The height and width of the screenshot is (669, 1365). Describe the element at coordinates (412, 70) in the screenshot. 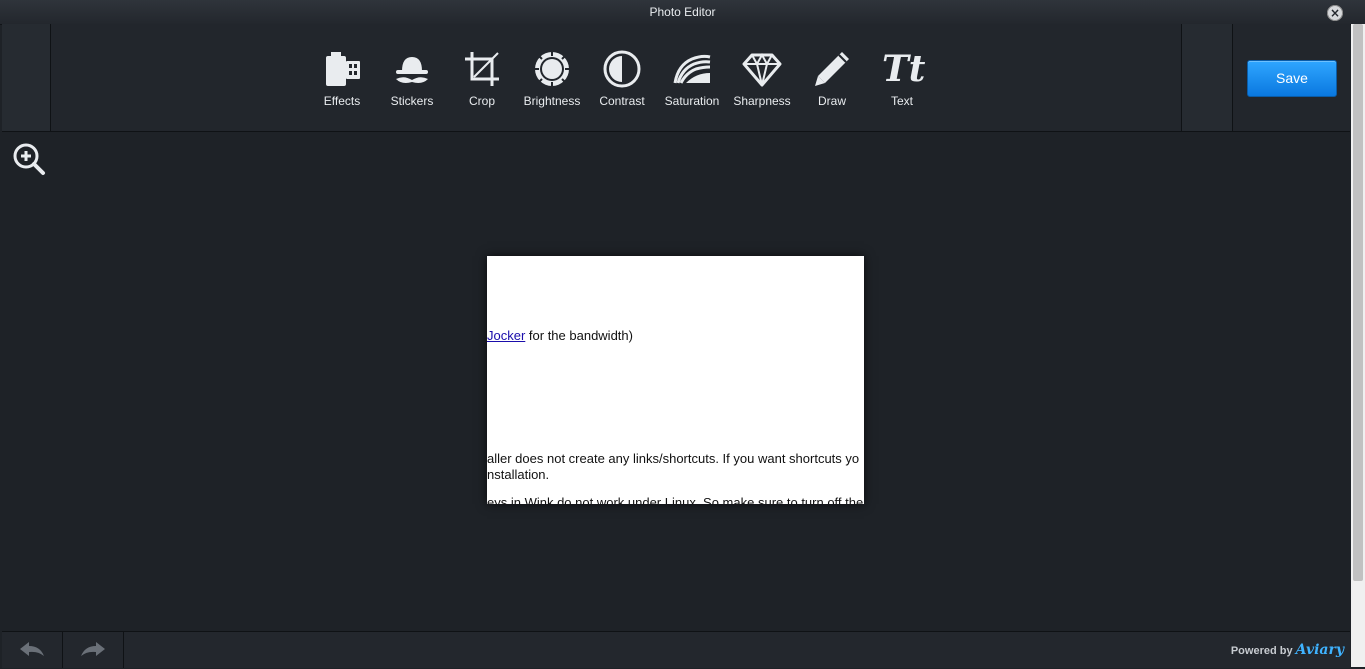

I see `mustache-hat-icon` at that location.